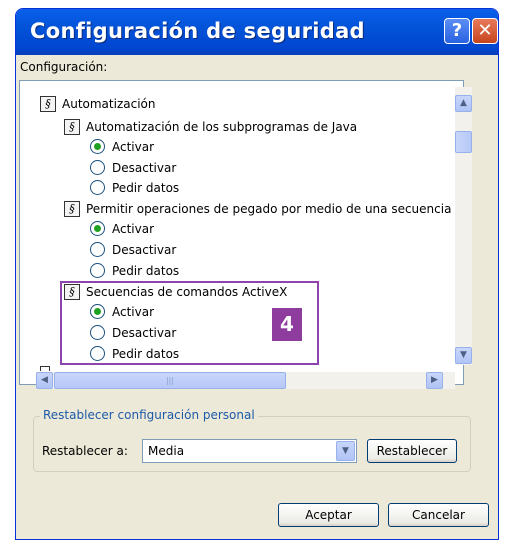 The width and height of the screenshot is (506, 542). Describe the element at coordinates (463, 226) in the screenshot. I see `vertical-scrollbar: ▲ ▼` at that location.